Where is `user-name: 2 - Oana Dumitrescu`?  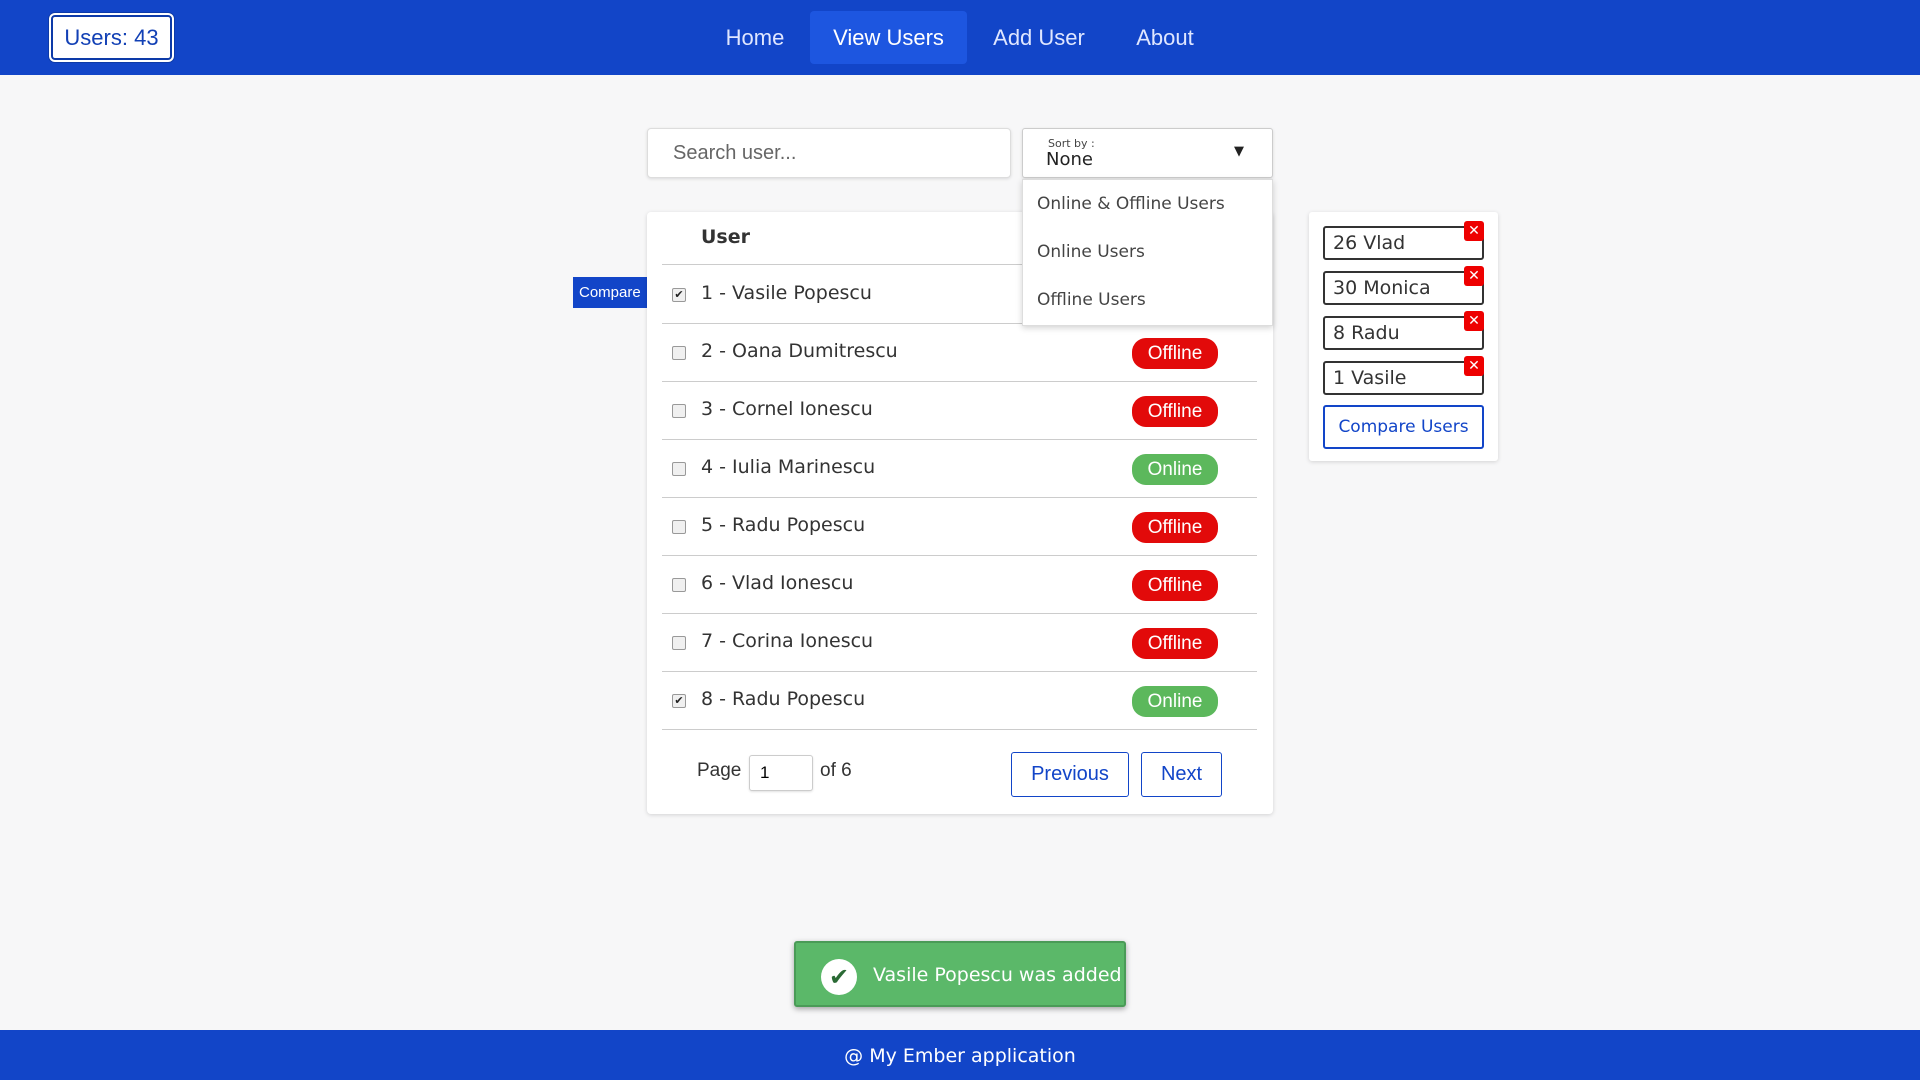 user-name: 2 - Oana Dumitrescu is located at coordinates (799, 351).